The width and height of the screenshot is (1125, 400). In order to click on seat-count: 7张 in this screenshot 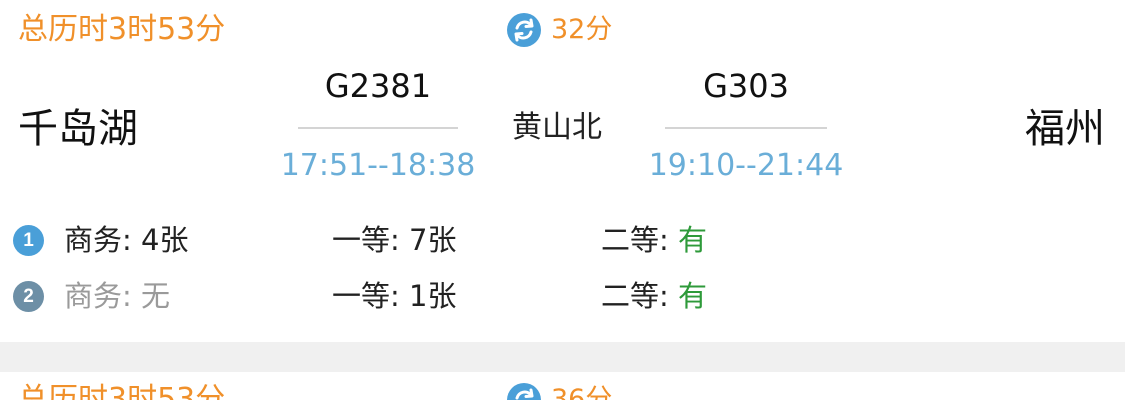, I will do `click(433, 240)`.